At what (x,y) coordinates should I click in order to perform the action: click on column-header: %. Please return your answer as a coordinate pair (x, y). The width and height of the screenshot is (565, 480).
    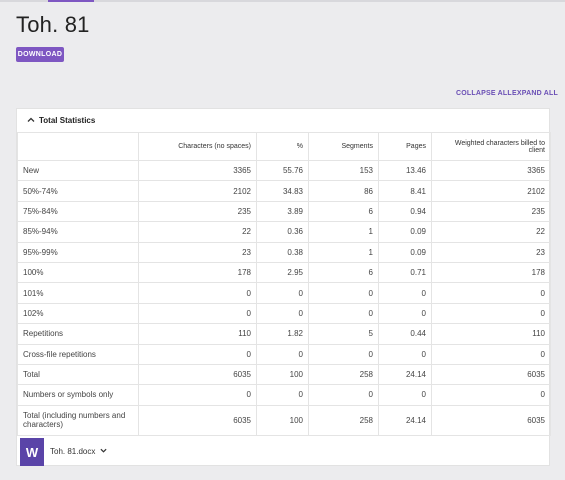
    Looking at the image, I should click on (282, 146).